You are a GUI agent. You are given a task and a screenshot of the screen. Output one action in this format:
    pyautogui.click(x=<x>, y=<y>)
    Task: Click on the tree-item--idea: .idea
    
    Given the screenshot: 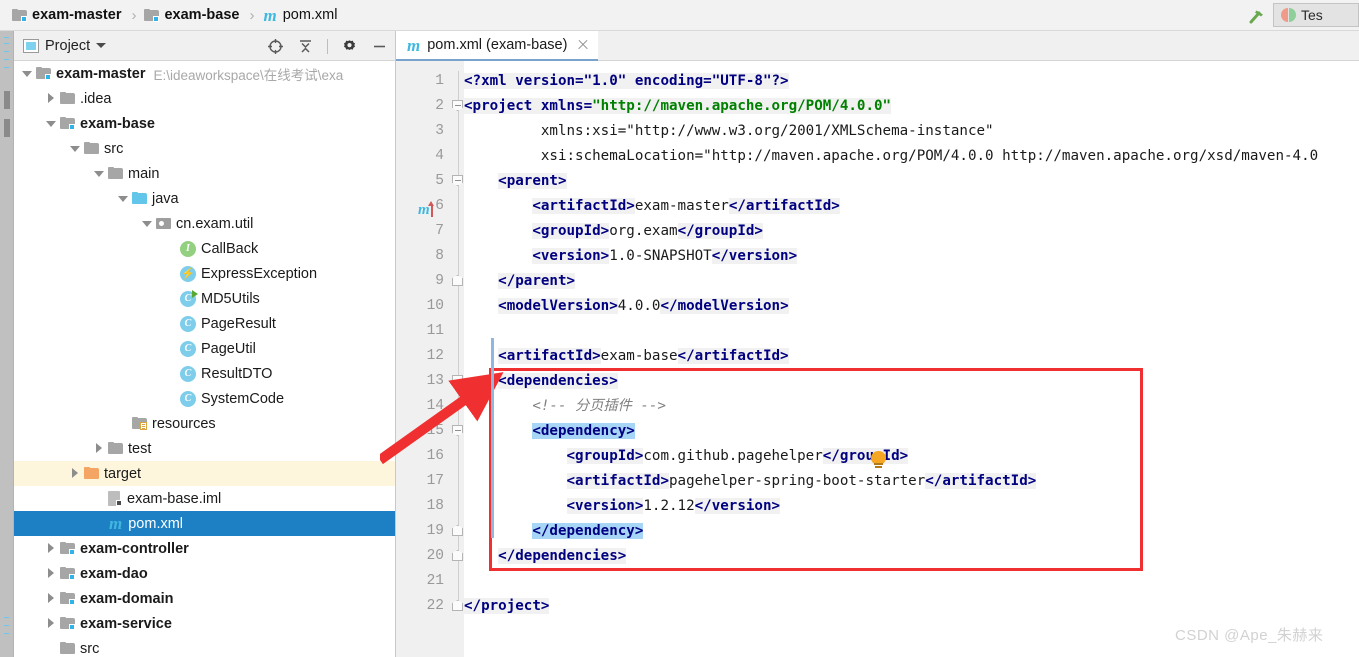 What is the action you would take?
    pyautogui.click(x=204, y=98)
    